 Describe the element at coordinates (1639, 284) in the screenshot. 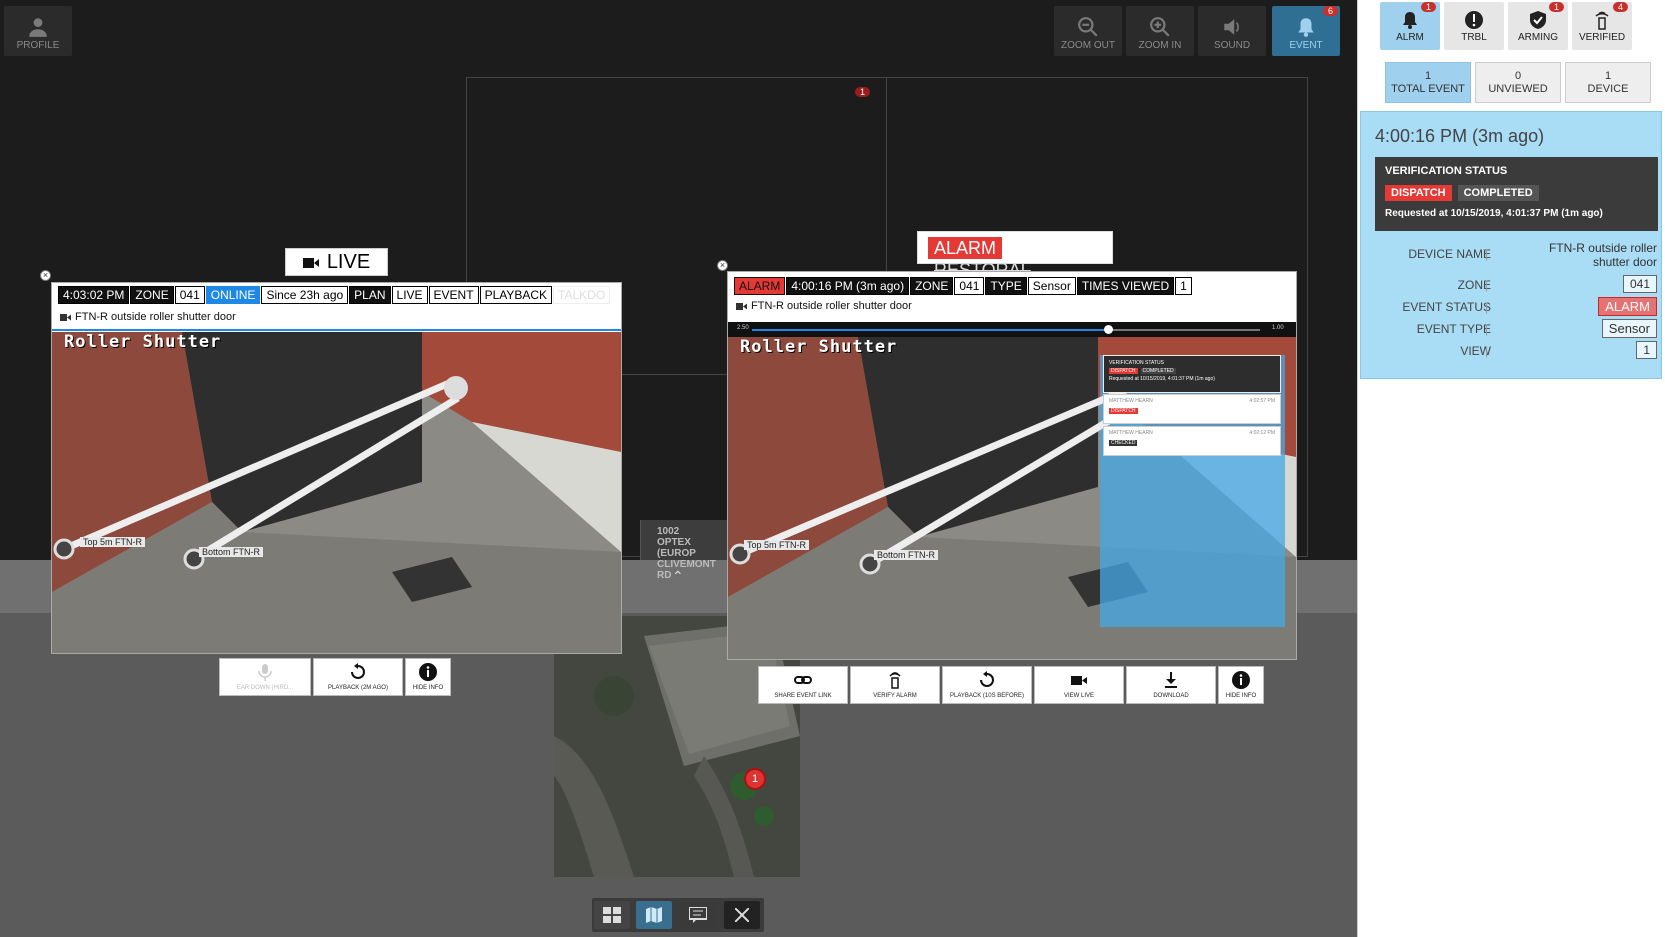

I see `zone-value: 041` at that location.